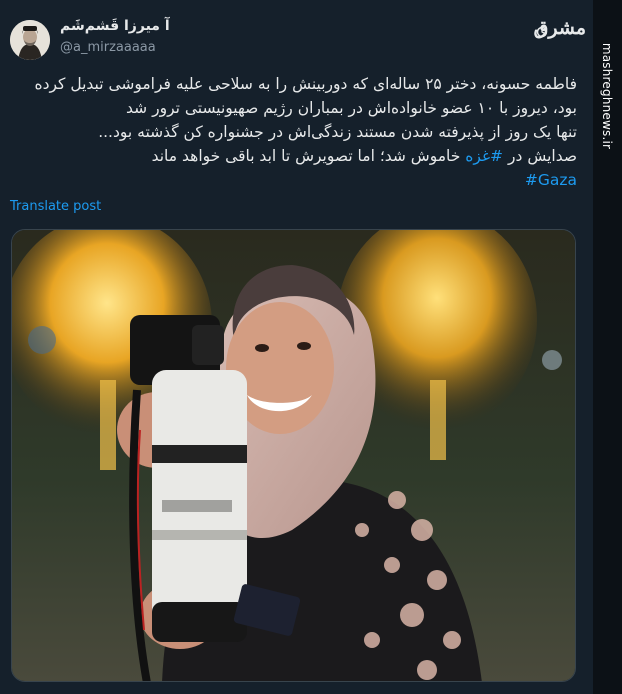 This screenshot has width=622, height=694. I want to click on side-watermark: mashreghnews.ir, so click(607, 347).